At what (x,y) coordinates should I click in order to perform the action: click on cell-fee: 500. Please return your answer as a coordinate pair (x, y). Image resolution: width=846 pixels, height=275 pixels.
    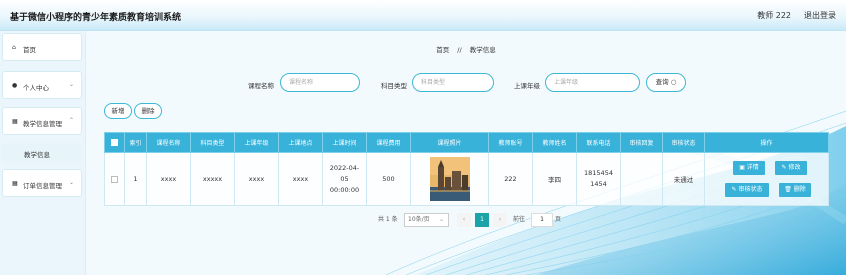
    Looking at the image, I should click on (388, 179).